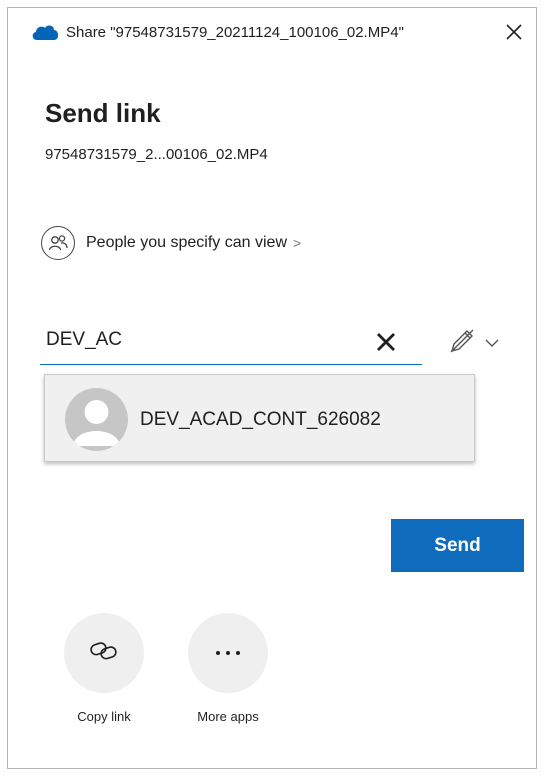 This screenshot has height=778, width=547. What do you see at coordinates (45, 34) in the screenshot?
I see `onedrive-cloud-icon` at bounding box center [45, 34].